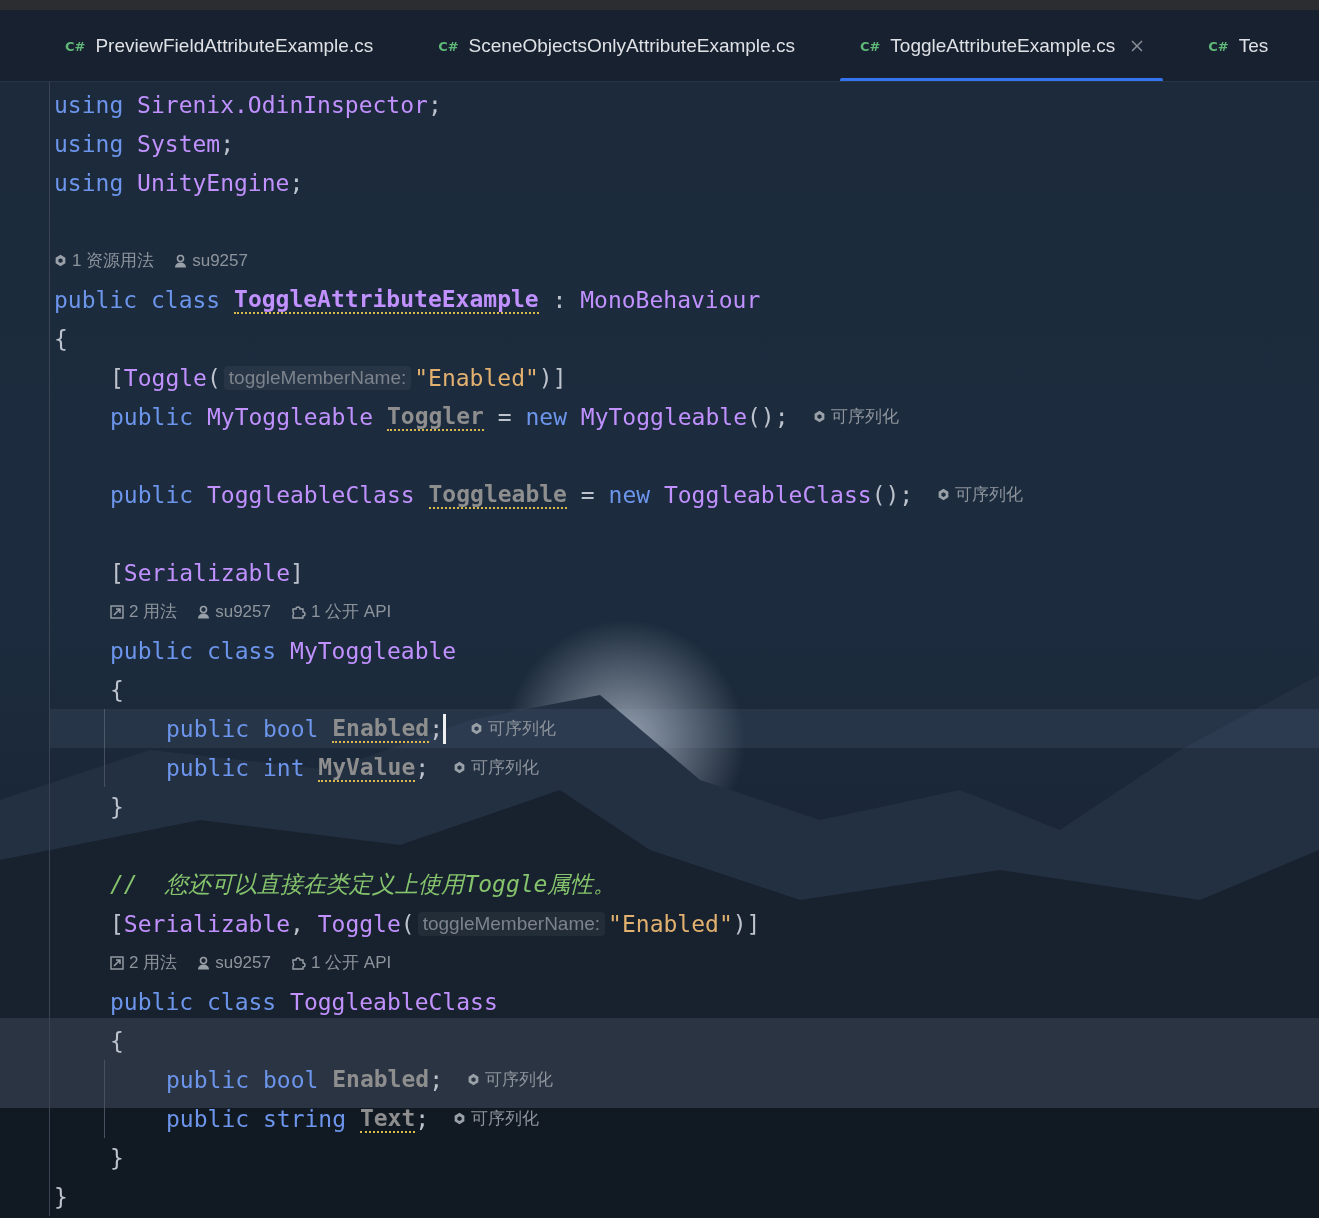  I want to click on file-tab: C# ToggleAttributeExample.cs, so click(1001, 45).